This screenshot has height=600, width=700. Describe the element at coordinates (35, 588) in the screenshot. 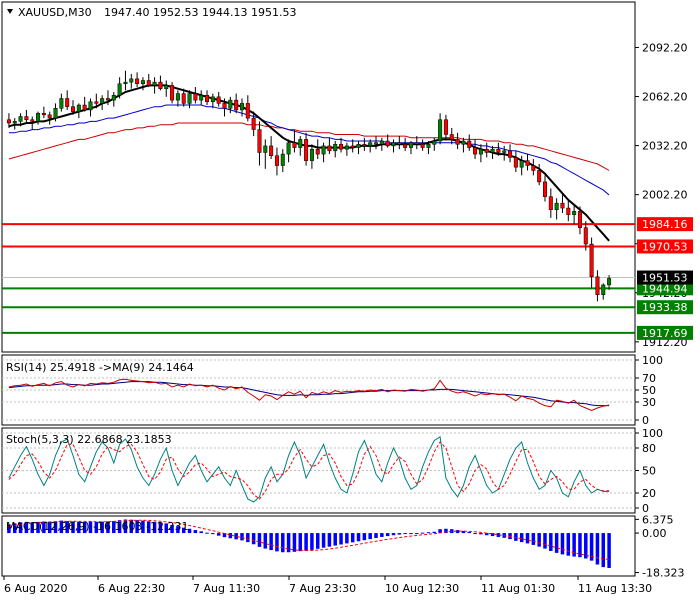

I see `time-tick-label: 6 Aug 2020` at that location.